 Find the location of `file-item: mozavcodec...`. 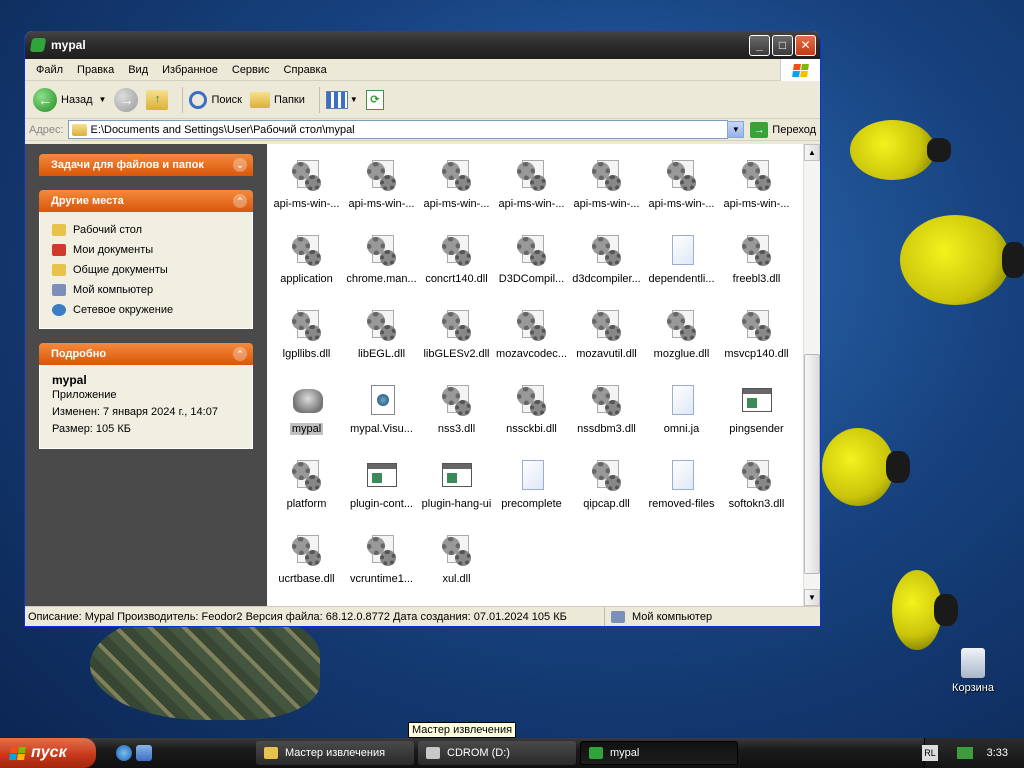

file-item: mozavcodec... is located at coordinates (531, 337).